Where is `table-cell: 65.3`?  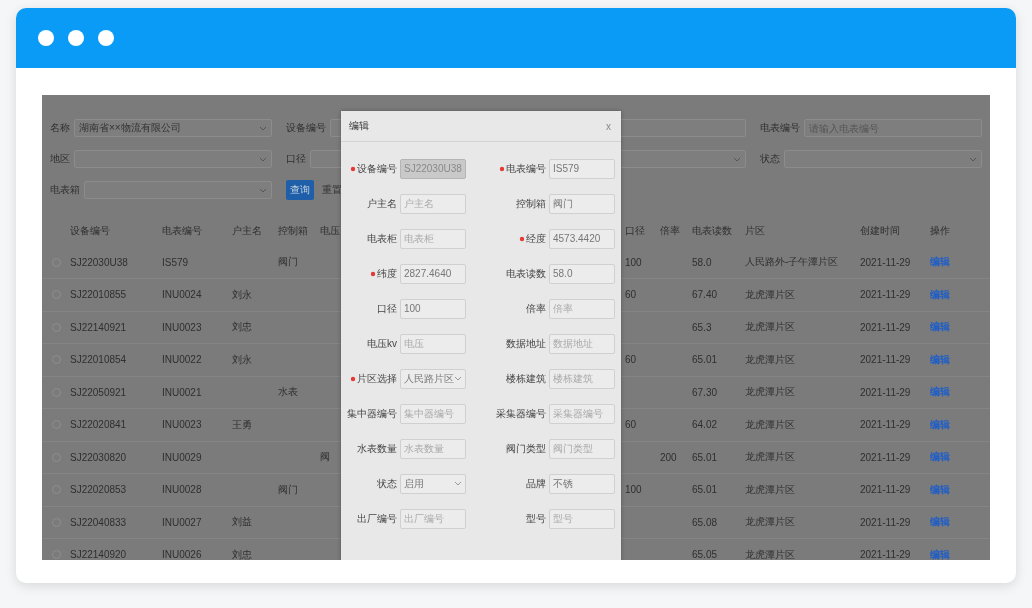 table-cell: 65.3 is located at coordinates (702, 327).